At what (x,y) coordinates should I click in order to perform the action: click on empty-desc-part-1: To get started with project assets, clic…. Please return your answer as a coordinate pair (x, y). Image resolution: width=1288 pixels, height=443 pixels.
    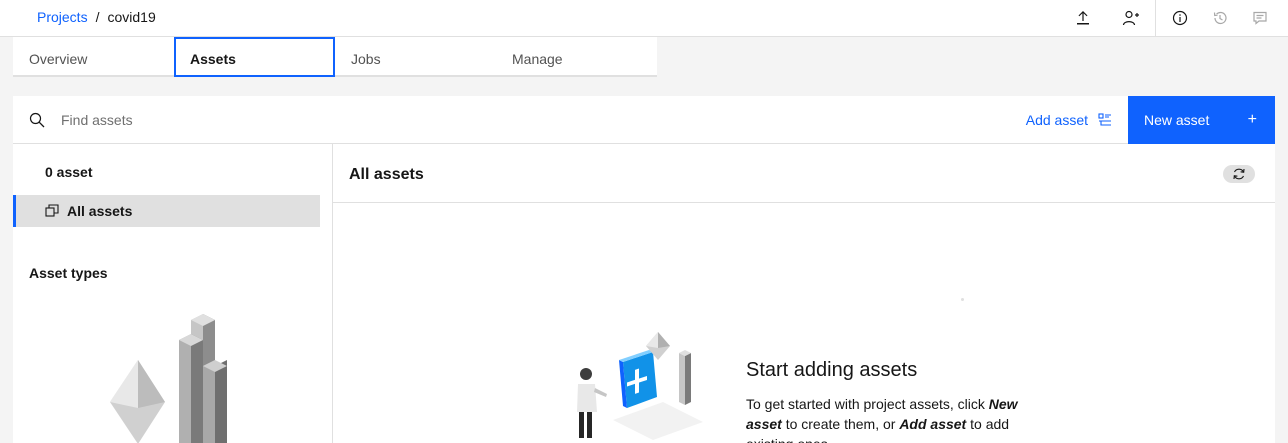
    Looking at the image, I should click on (867, 404).